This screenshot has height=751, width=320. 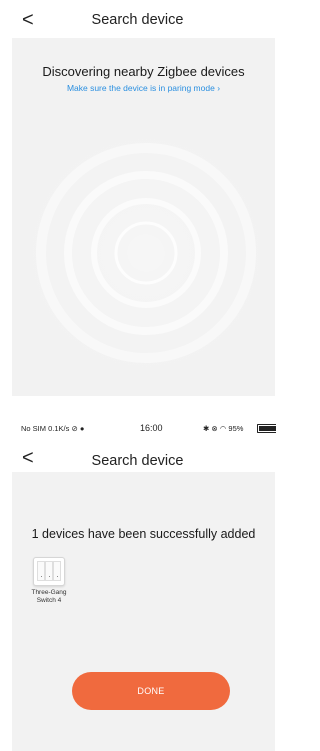 I want to click on success-message: 1 devices have been successfully added, so click(x=143, y=534).